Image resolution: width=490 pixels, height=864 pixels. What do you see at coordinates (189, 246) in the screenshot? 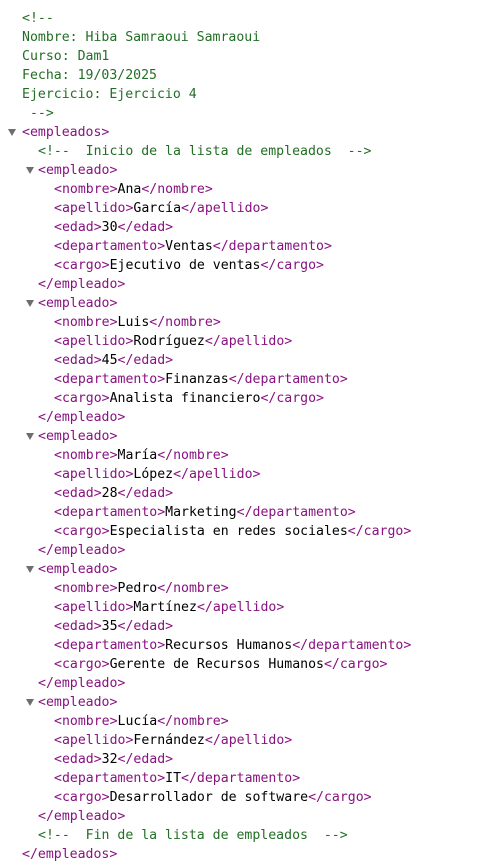
I see `field-value-departamento: Ventas` at bounding box center [189, 246].